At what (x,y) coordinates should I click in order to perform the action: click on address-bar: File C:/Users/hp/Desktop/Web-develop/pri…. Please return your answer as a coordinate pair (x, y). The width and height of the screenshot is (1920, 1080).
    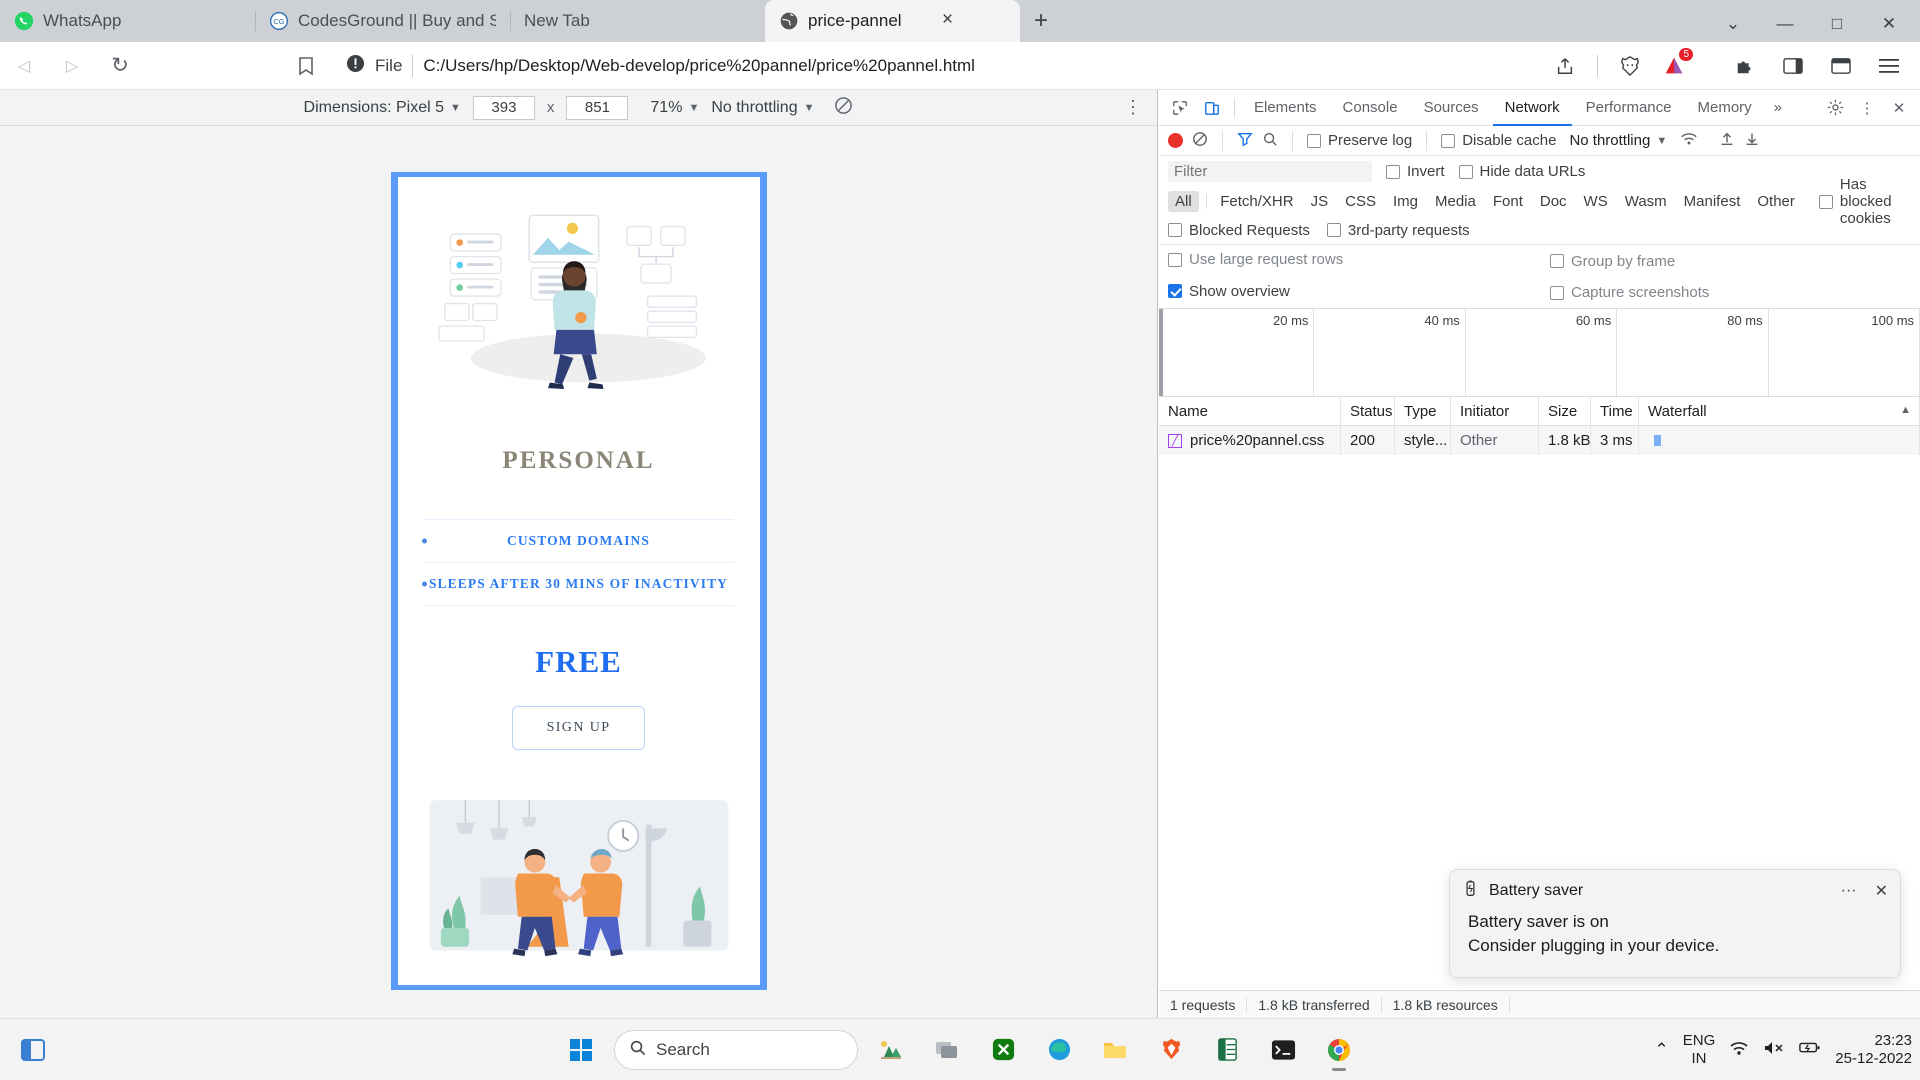
    Looking at the image, I should click on (935, 66).